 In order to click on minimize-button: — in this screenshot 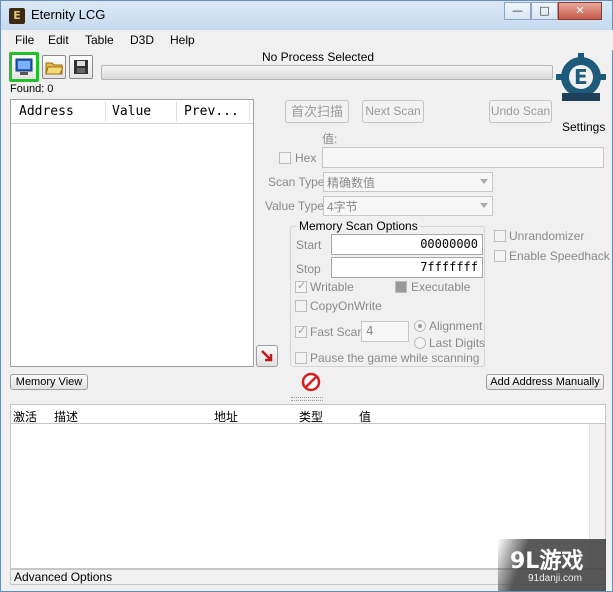, I will do `click(517, 11)`.